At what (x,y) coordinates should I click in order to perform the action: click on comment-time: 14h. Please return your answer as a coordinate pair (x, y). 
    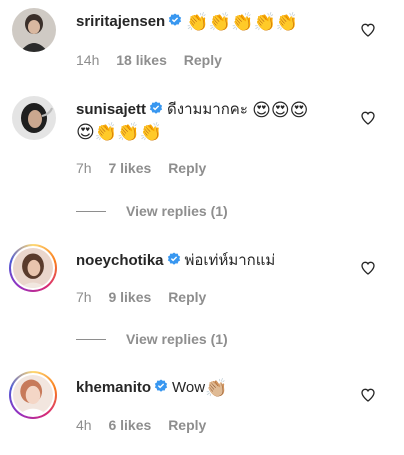
    Looking at the image, I should click on (88, 60).